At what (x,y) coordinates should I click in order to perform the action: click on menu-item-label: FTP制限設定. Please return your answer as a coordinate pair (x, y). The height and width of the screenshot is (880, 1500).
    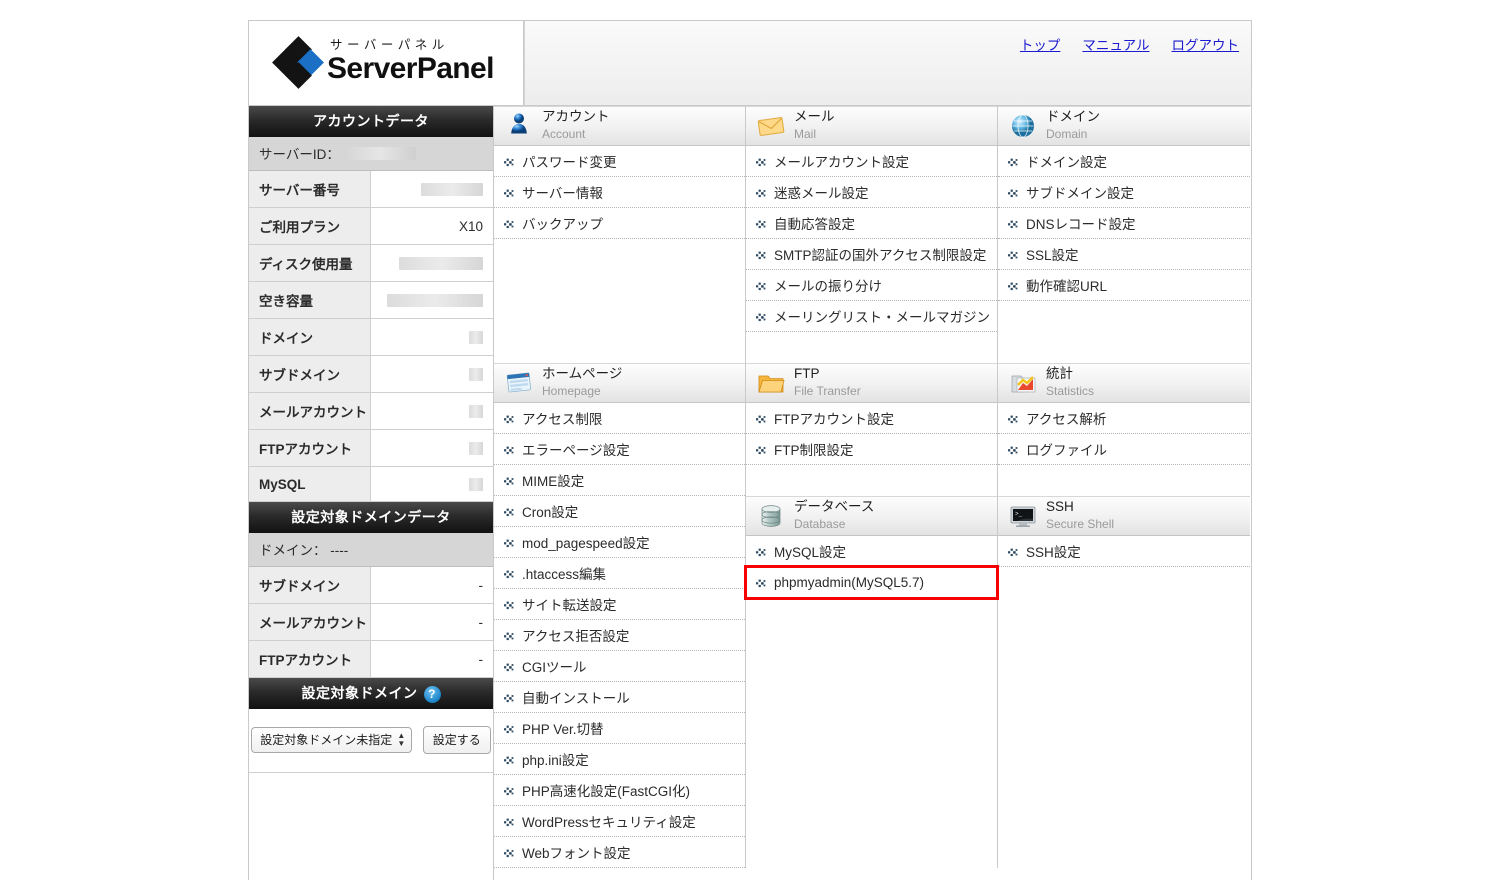
    Looking at the image, I should click on (814, 450).